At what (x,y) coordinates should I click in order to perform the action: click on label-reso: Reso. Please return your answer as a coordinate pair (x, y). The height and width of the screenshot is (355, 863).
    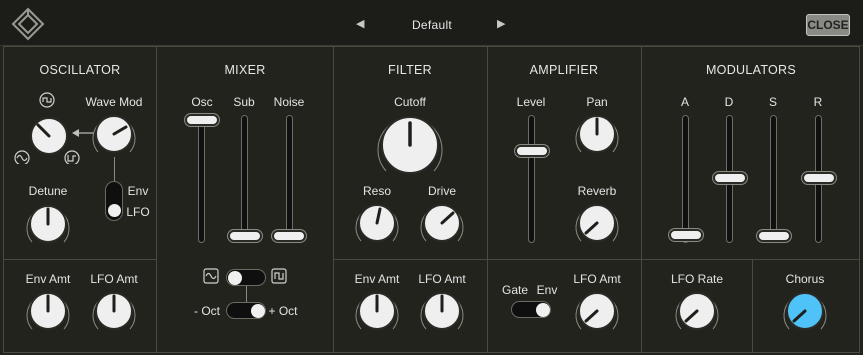
    Looking at the image, I should click on (377, 191).